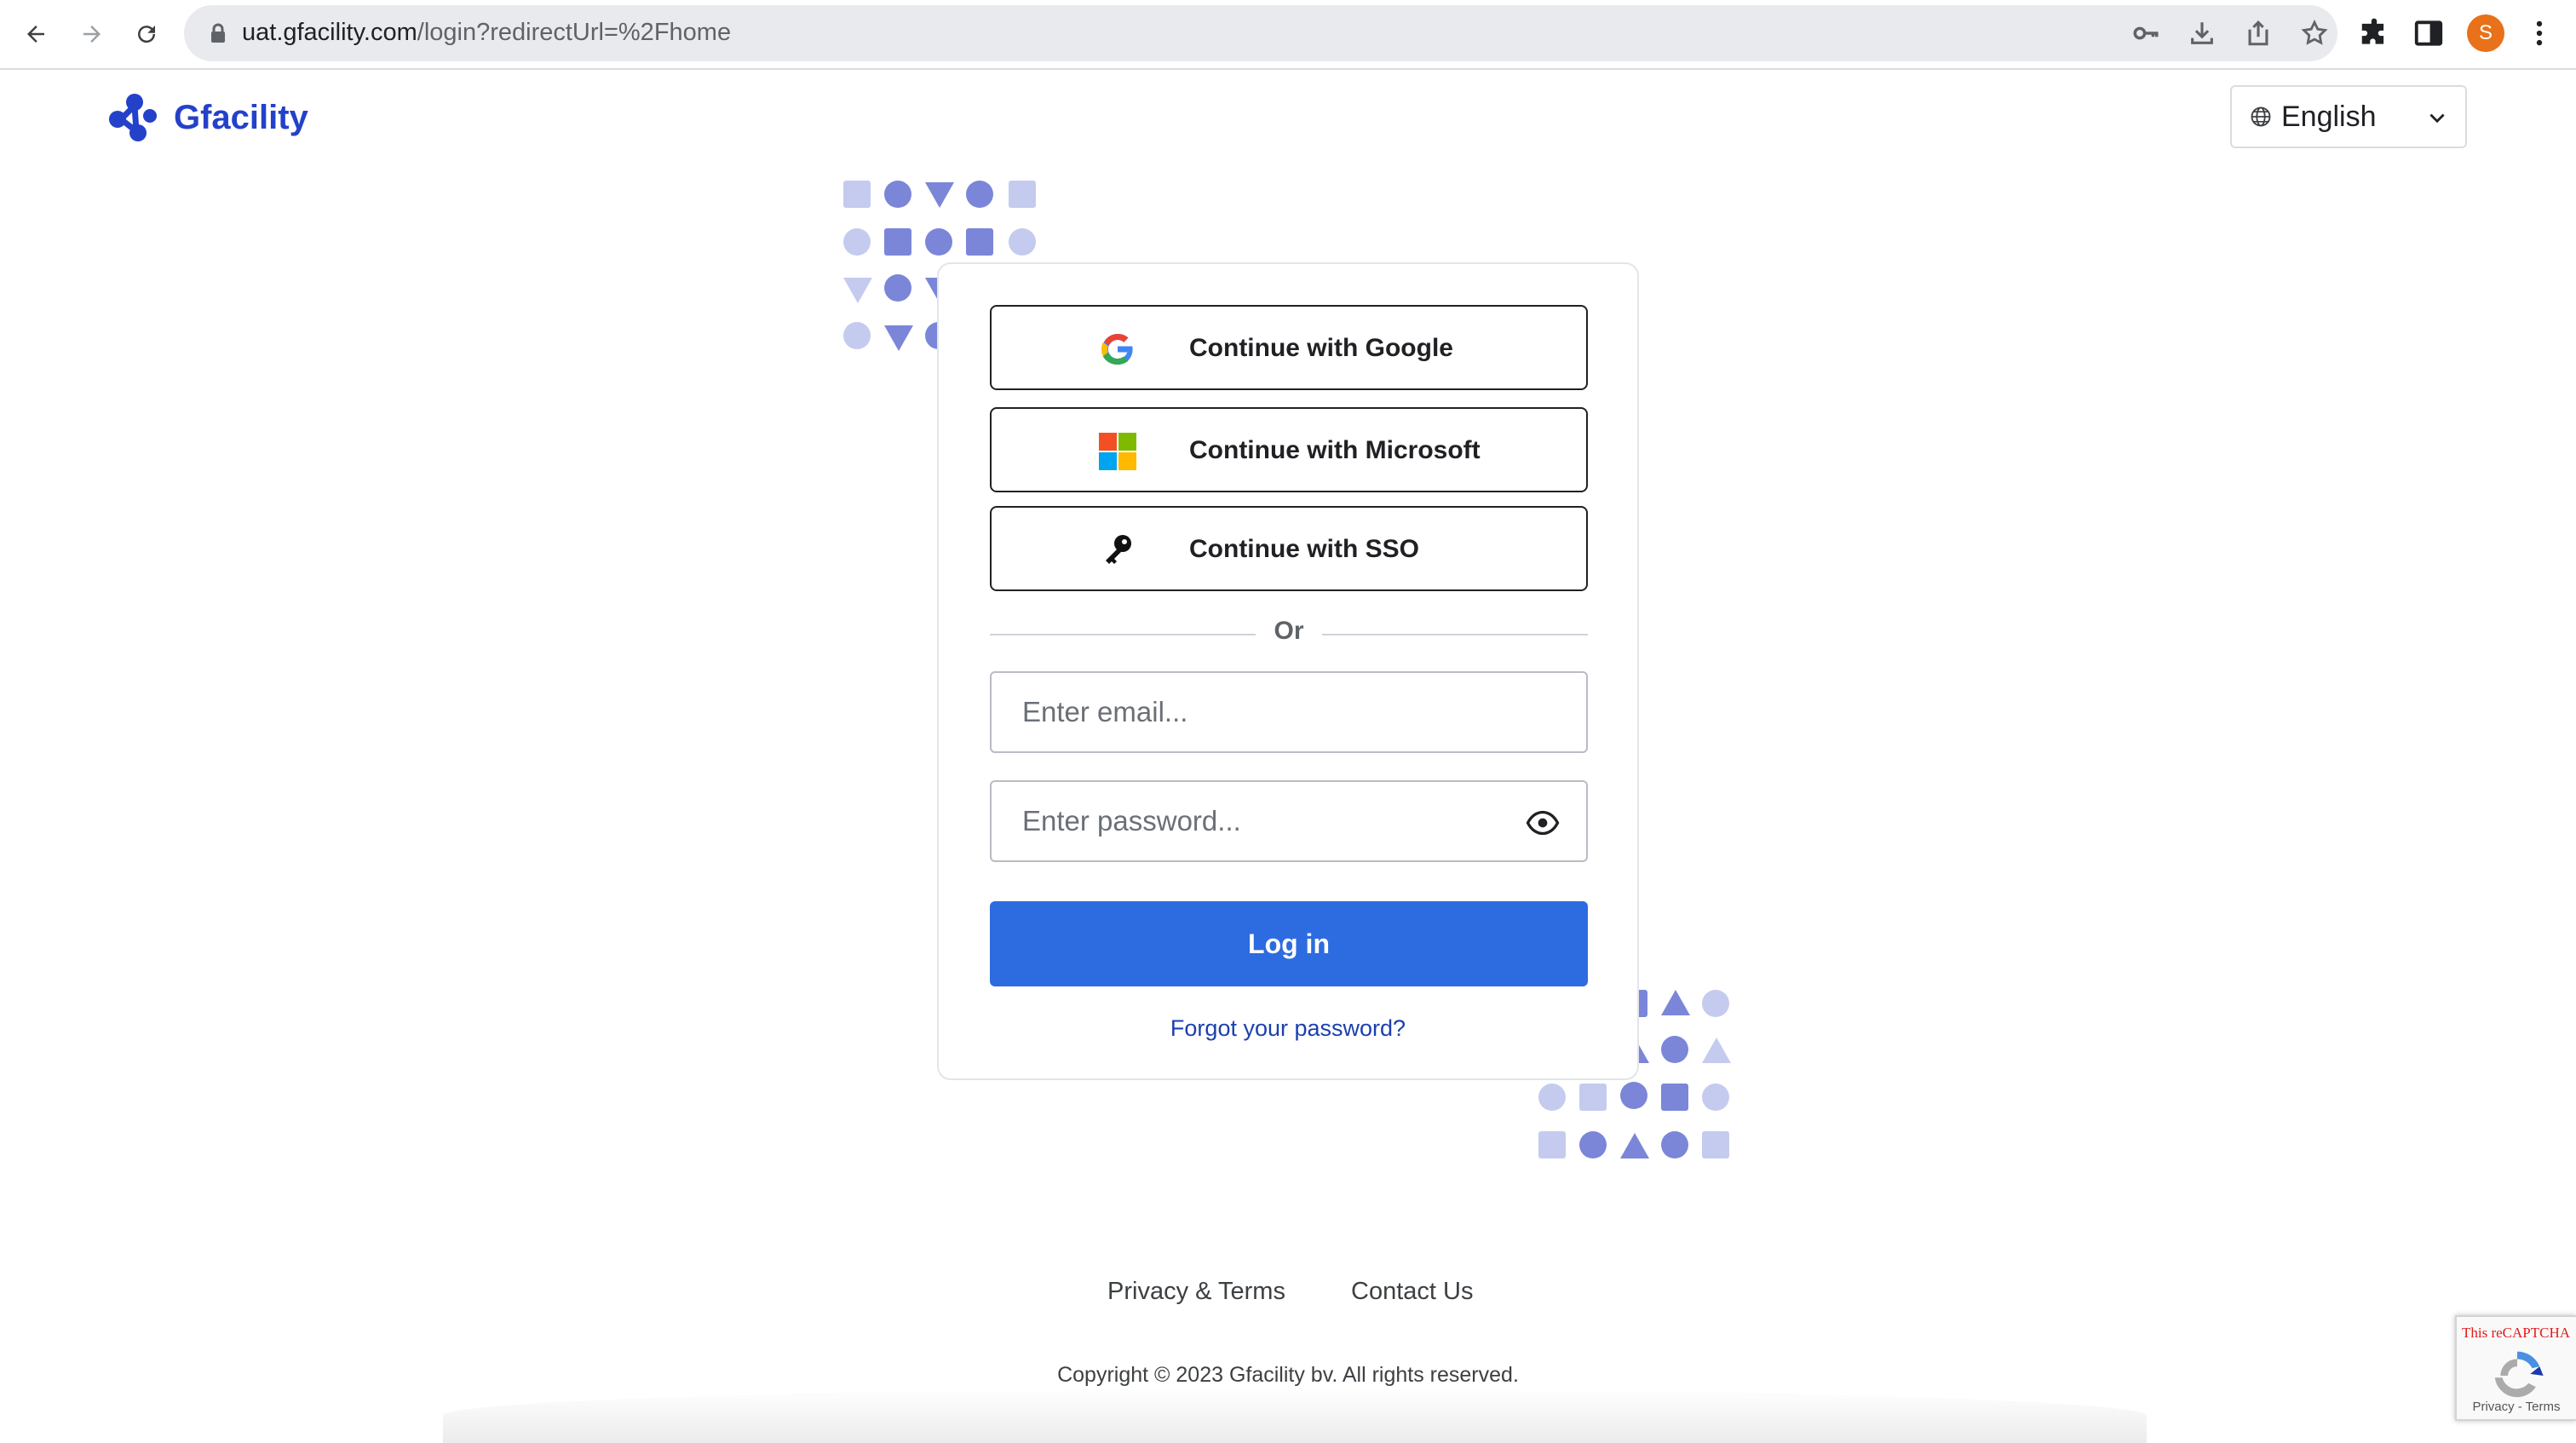 This screenshot has width=2576, height=1443. I want to click on extensions-icon, so click(2374, 33).